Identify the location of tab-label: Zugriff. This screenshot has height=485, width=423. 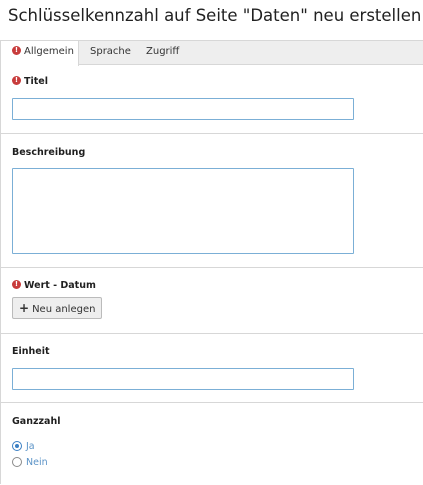
(163, 51).